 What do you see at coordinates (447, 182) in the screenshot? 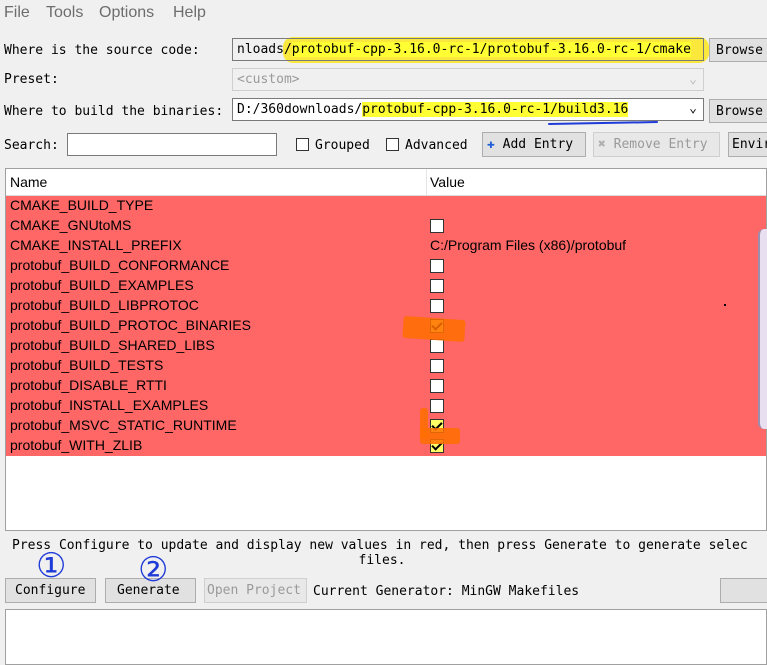
I see `column-value-header: Value` at bounding box center [447, 182].